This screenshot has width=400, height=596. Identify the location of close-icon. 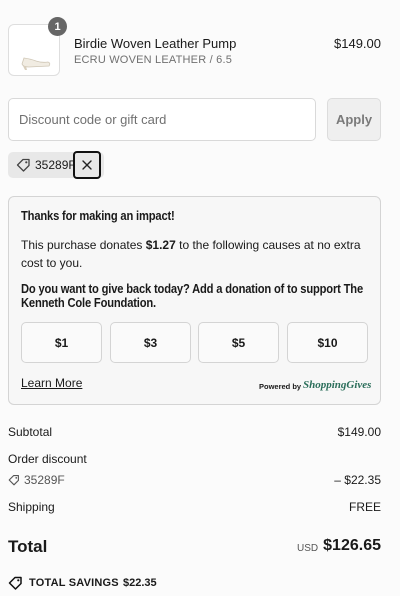
(87, 165).